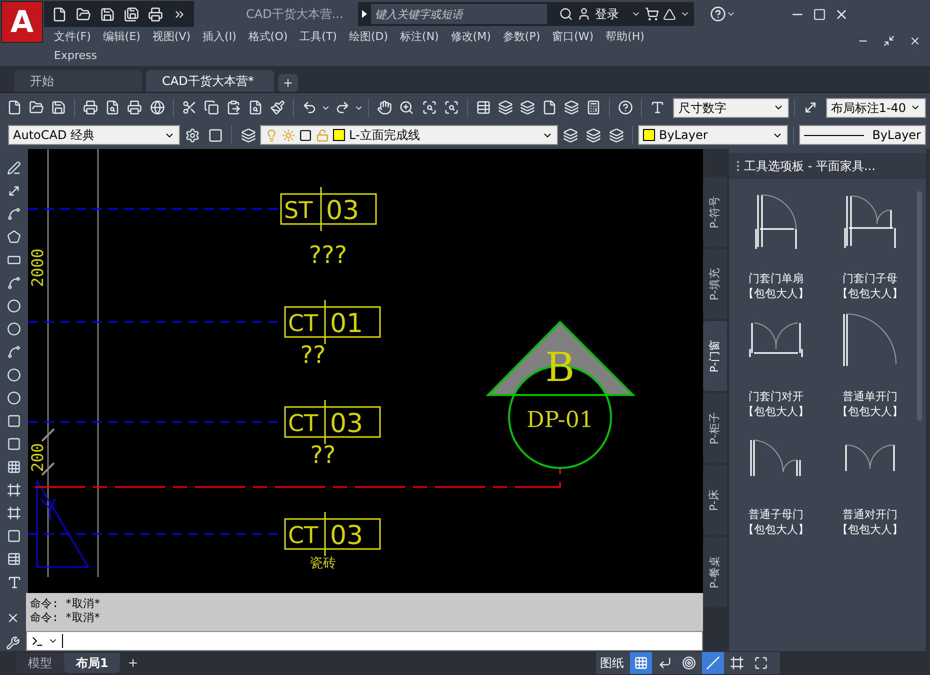 Image resolution: width=930 pixels, height=675 pixels. Describe the element at coordinates (322, 135) in the screenshot. I see `unlock-icon` at that location.